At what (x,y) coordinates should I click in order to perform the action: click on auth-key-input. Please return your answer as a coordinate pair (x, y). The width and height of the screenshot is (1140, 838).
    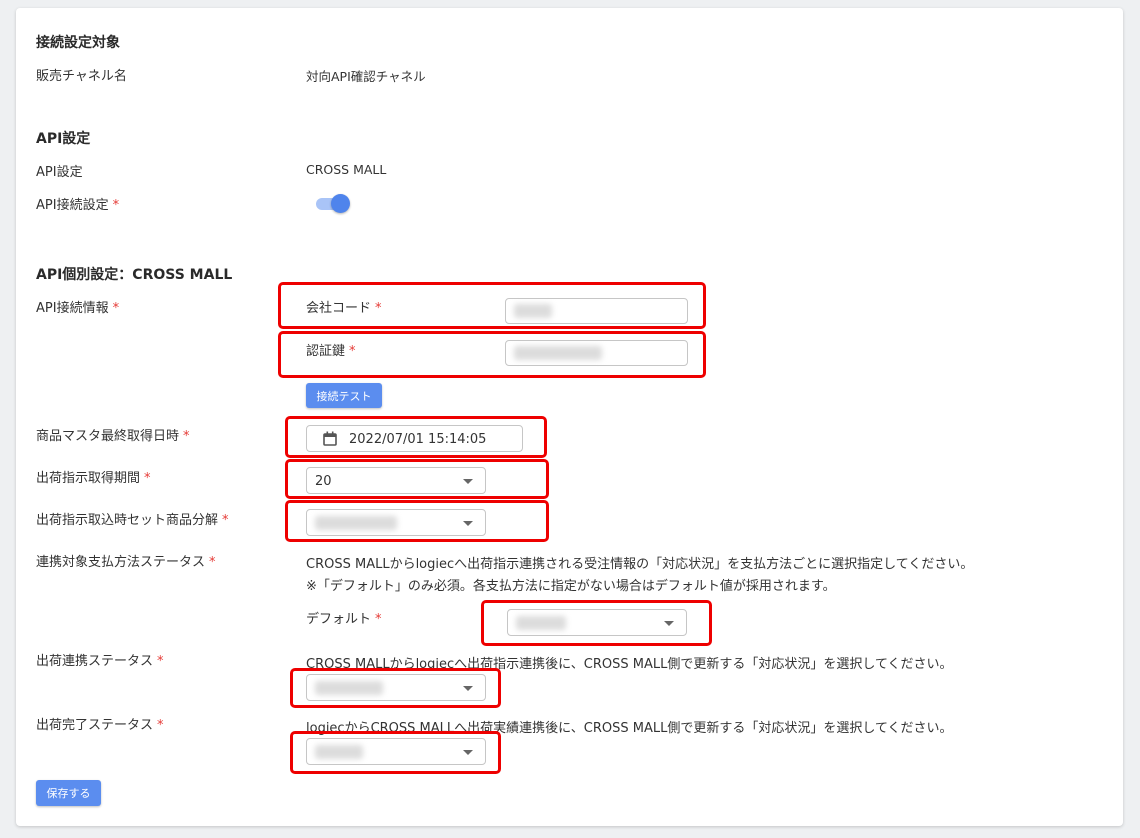
    Looking at the image, I should click on (596, 353).